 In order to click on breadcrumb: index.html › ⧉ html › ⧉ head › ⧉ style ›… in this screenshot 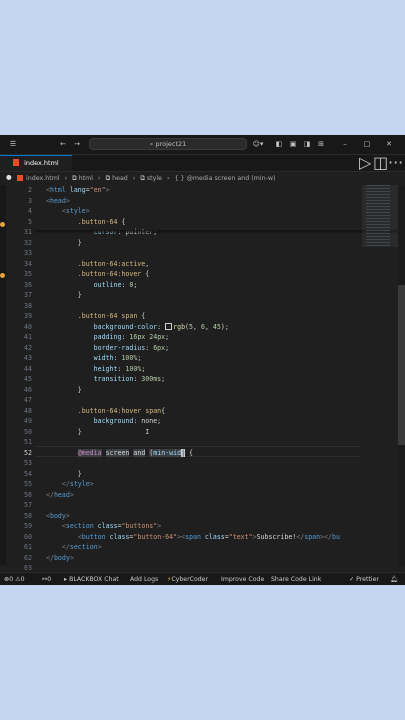, I will do `click(202, 178)`.